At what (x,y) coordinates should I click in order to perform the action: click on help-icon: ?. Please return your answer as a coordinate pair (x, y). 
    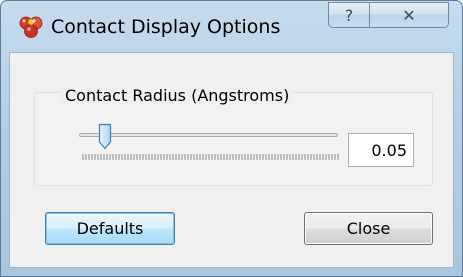
    Looking at the image, I should click on (349, 15).